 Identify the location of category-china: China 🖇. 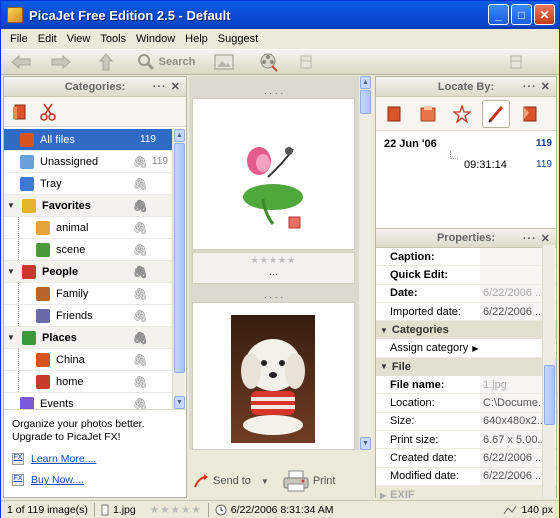
(88, 360).